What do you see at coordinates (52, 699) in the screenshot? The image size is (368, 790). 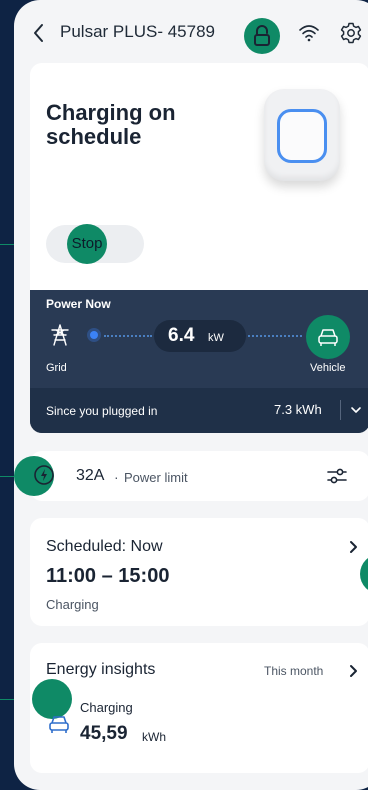 I see `energy-marker` at bounding box center [52, 699].